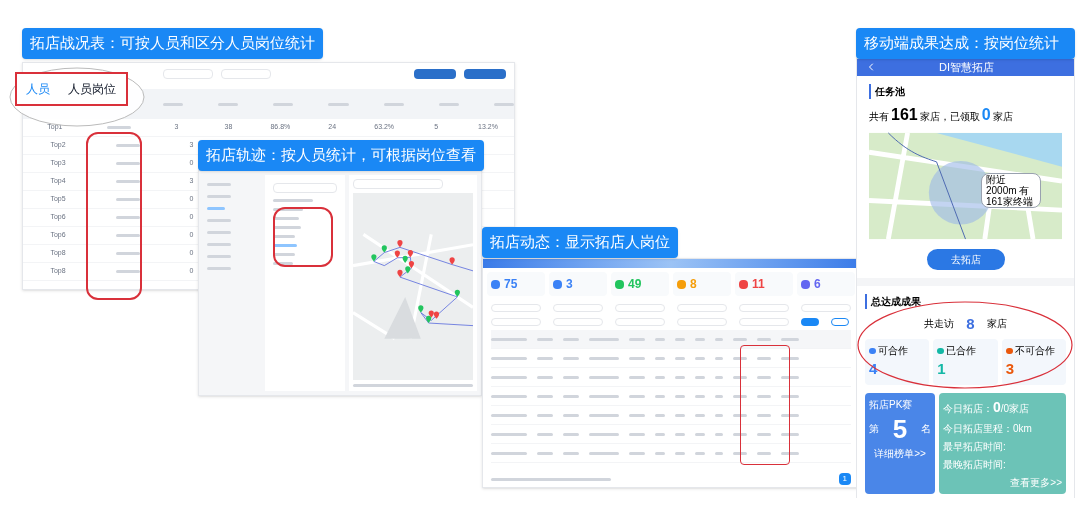 Image resolution: width=1080 pixels, height=506 pixels. Describe the element at coordinates (38, 89) in the screenshot. I see `tab: 人员` at that location.